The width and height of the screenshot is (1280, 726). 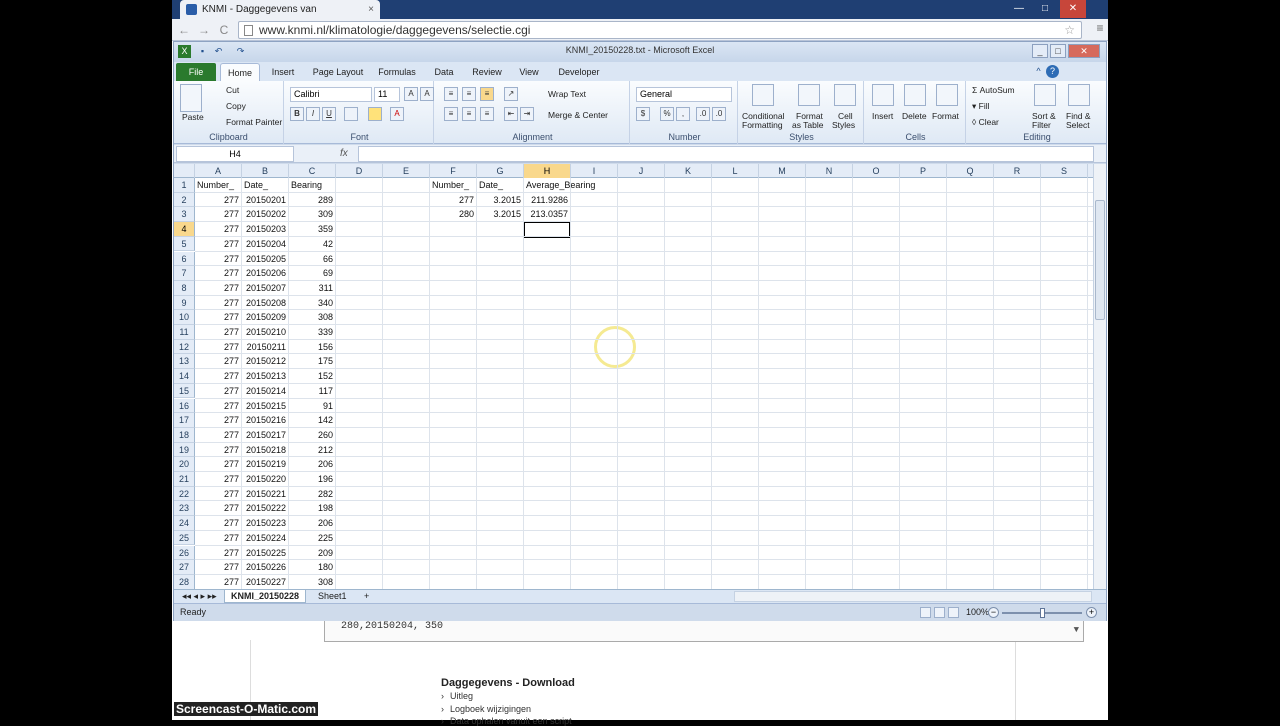 What do you see at coordinates (184, 361) in the screenshot?
I see `row-header-13: 13` at bounding box center [184, 361].